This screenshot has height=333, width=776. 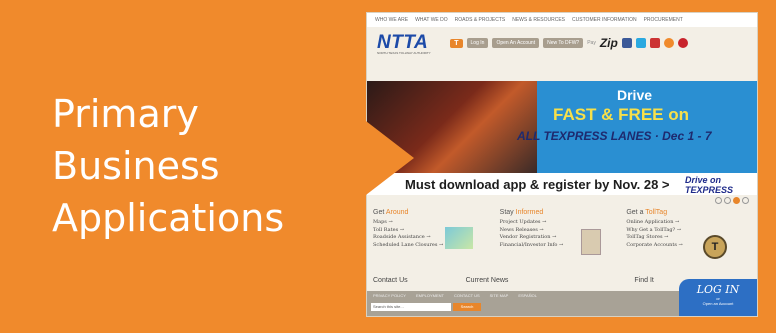 I want to click on title-line-1: Primary, so click(x=125, y=114).